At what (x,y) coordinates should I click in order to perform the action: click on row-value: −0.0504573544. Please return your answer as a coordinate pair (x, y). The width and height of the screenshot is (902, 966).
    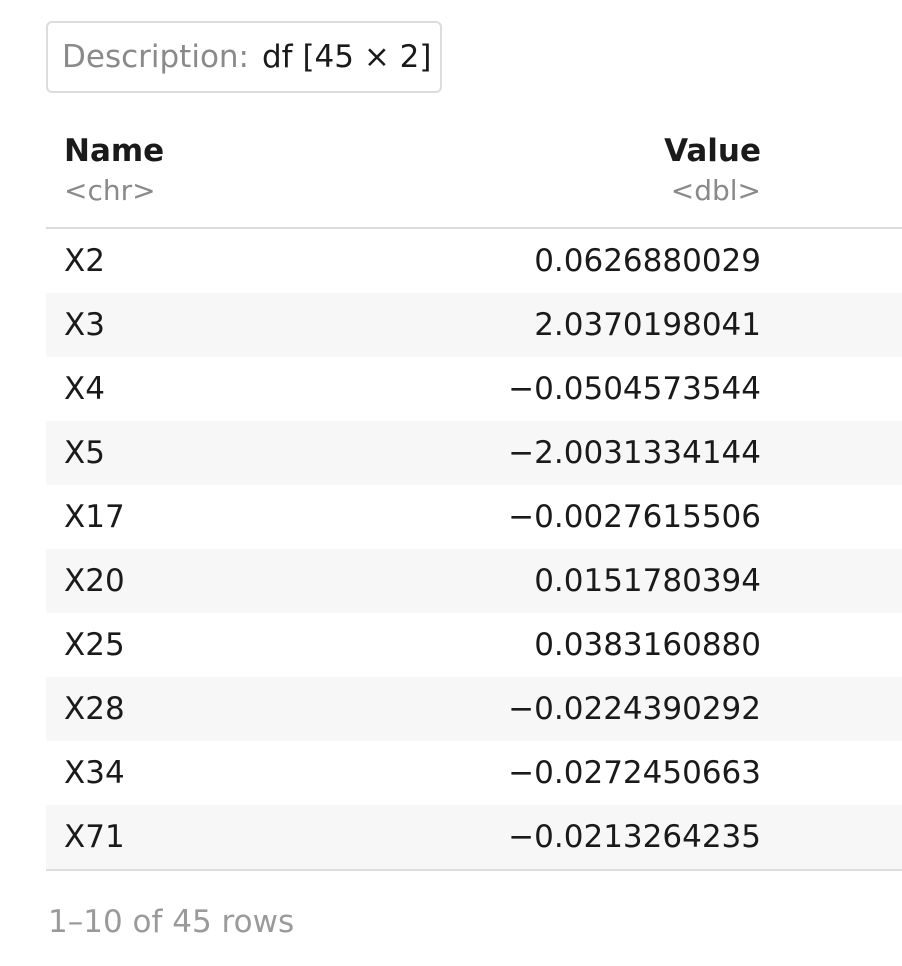
    Looking at the image, I should click on (634, 389).